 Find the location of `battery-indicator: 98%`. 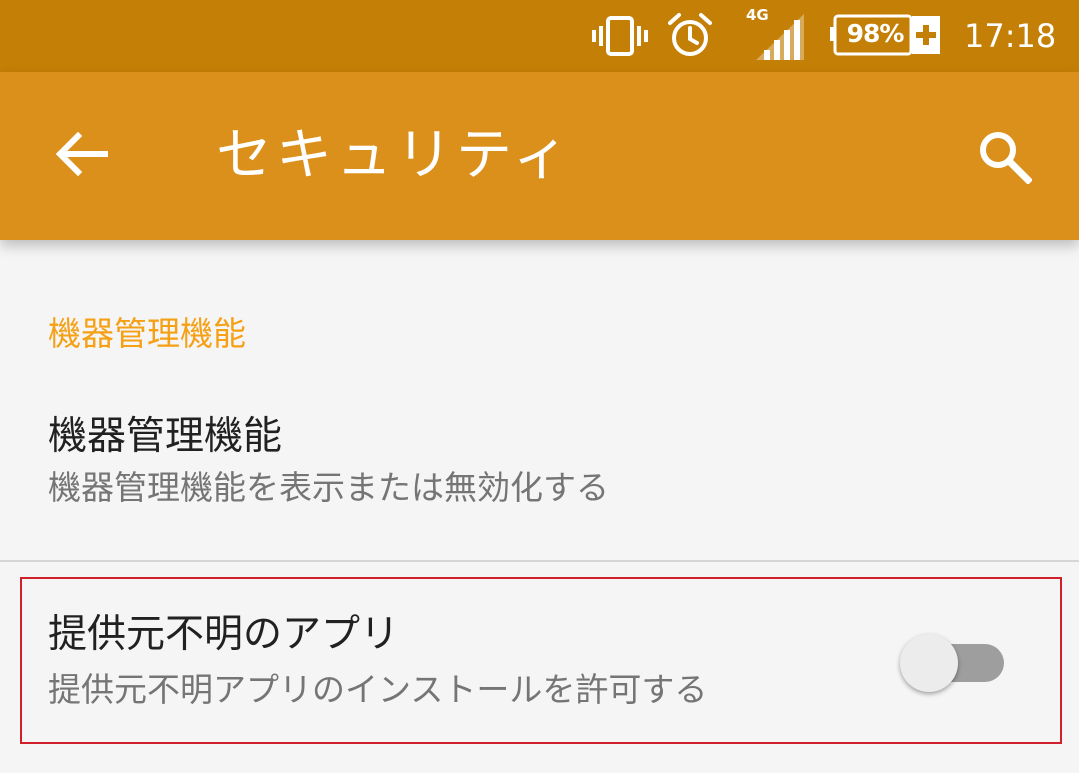

battery-indicator: 98% is located at coordinates (886, 35).